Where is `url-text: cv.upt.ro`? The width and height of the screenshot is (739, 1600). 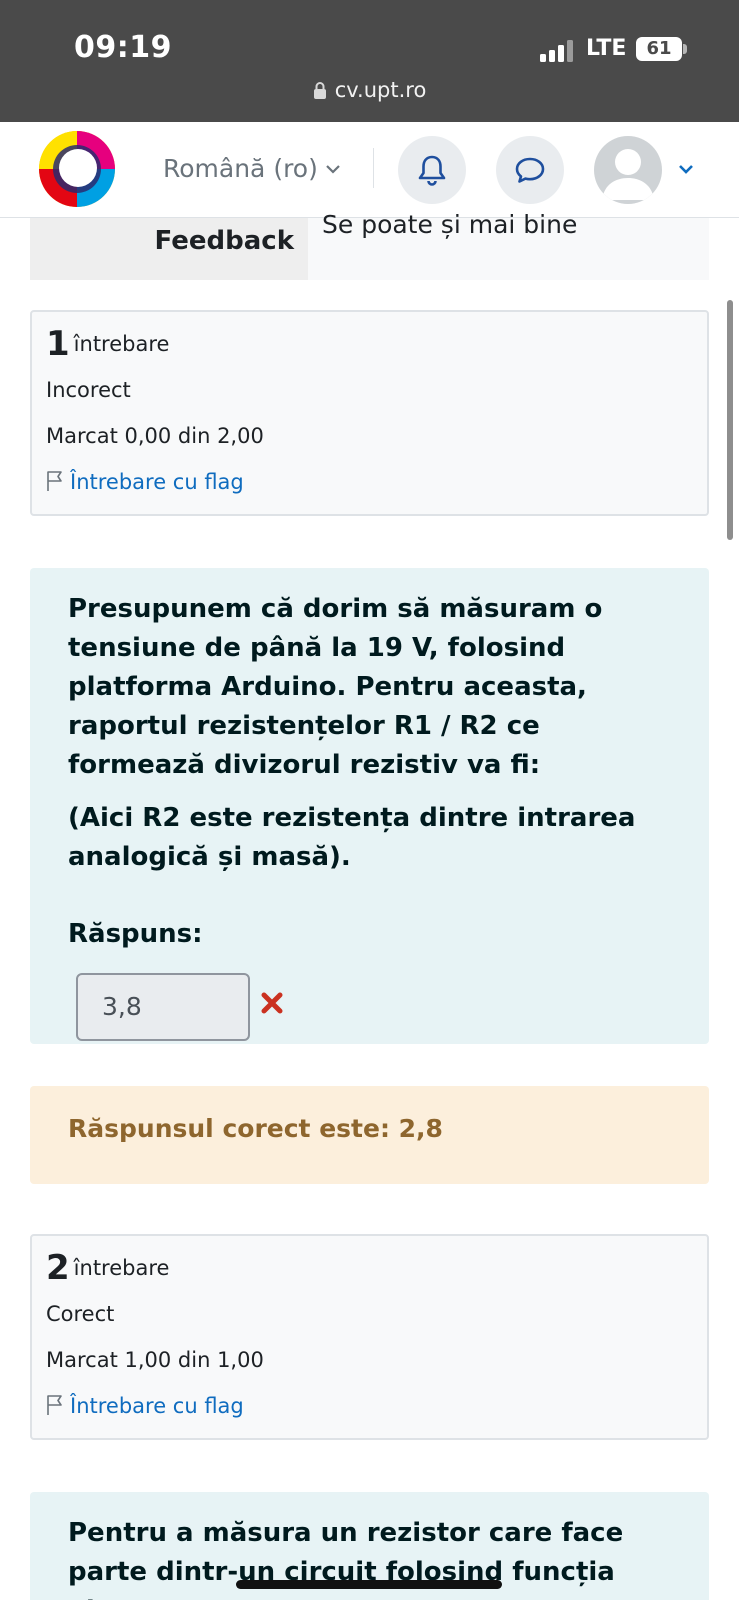 url-text: cv.upt.ro is located at coordinates (380, 90).